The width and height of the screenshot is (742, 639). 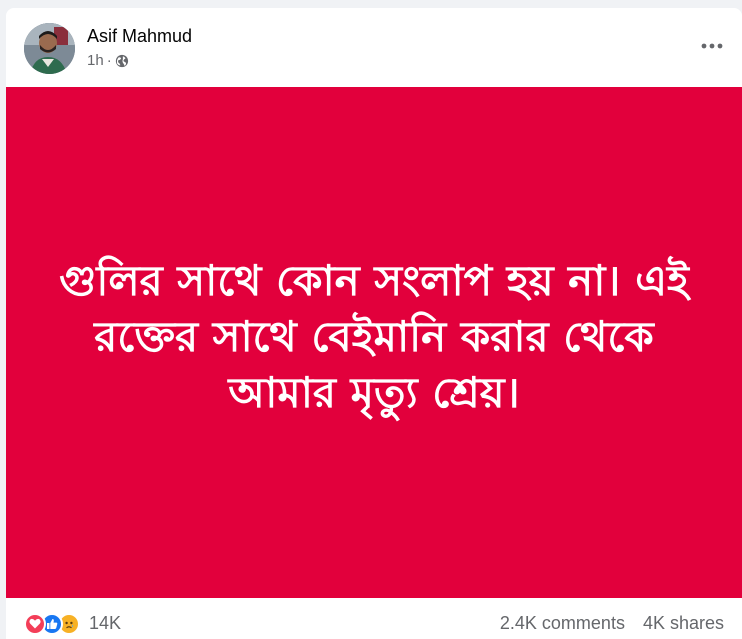 What do you see at coordinates (374, 280) in the screenshot?
I see `post-text-line: গুলির সাথে কোন সংলাপ হয় না। এই` at bounding box center [374, 280].